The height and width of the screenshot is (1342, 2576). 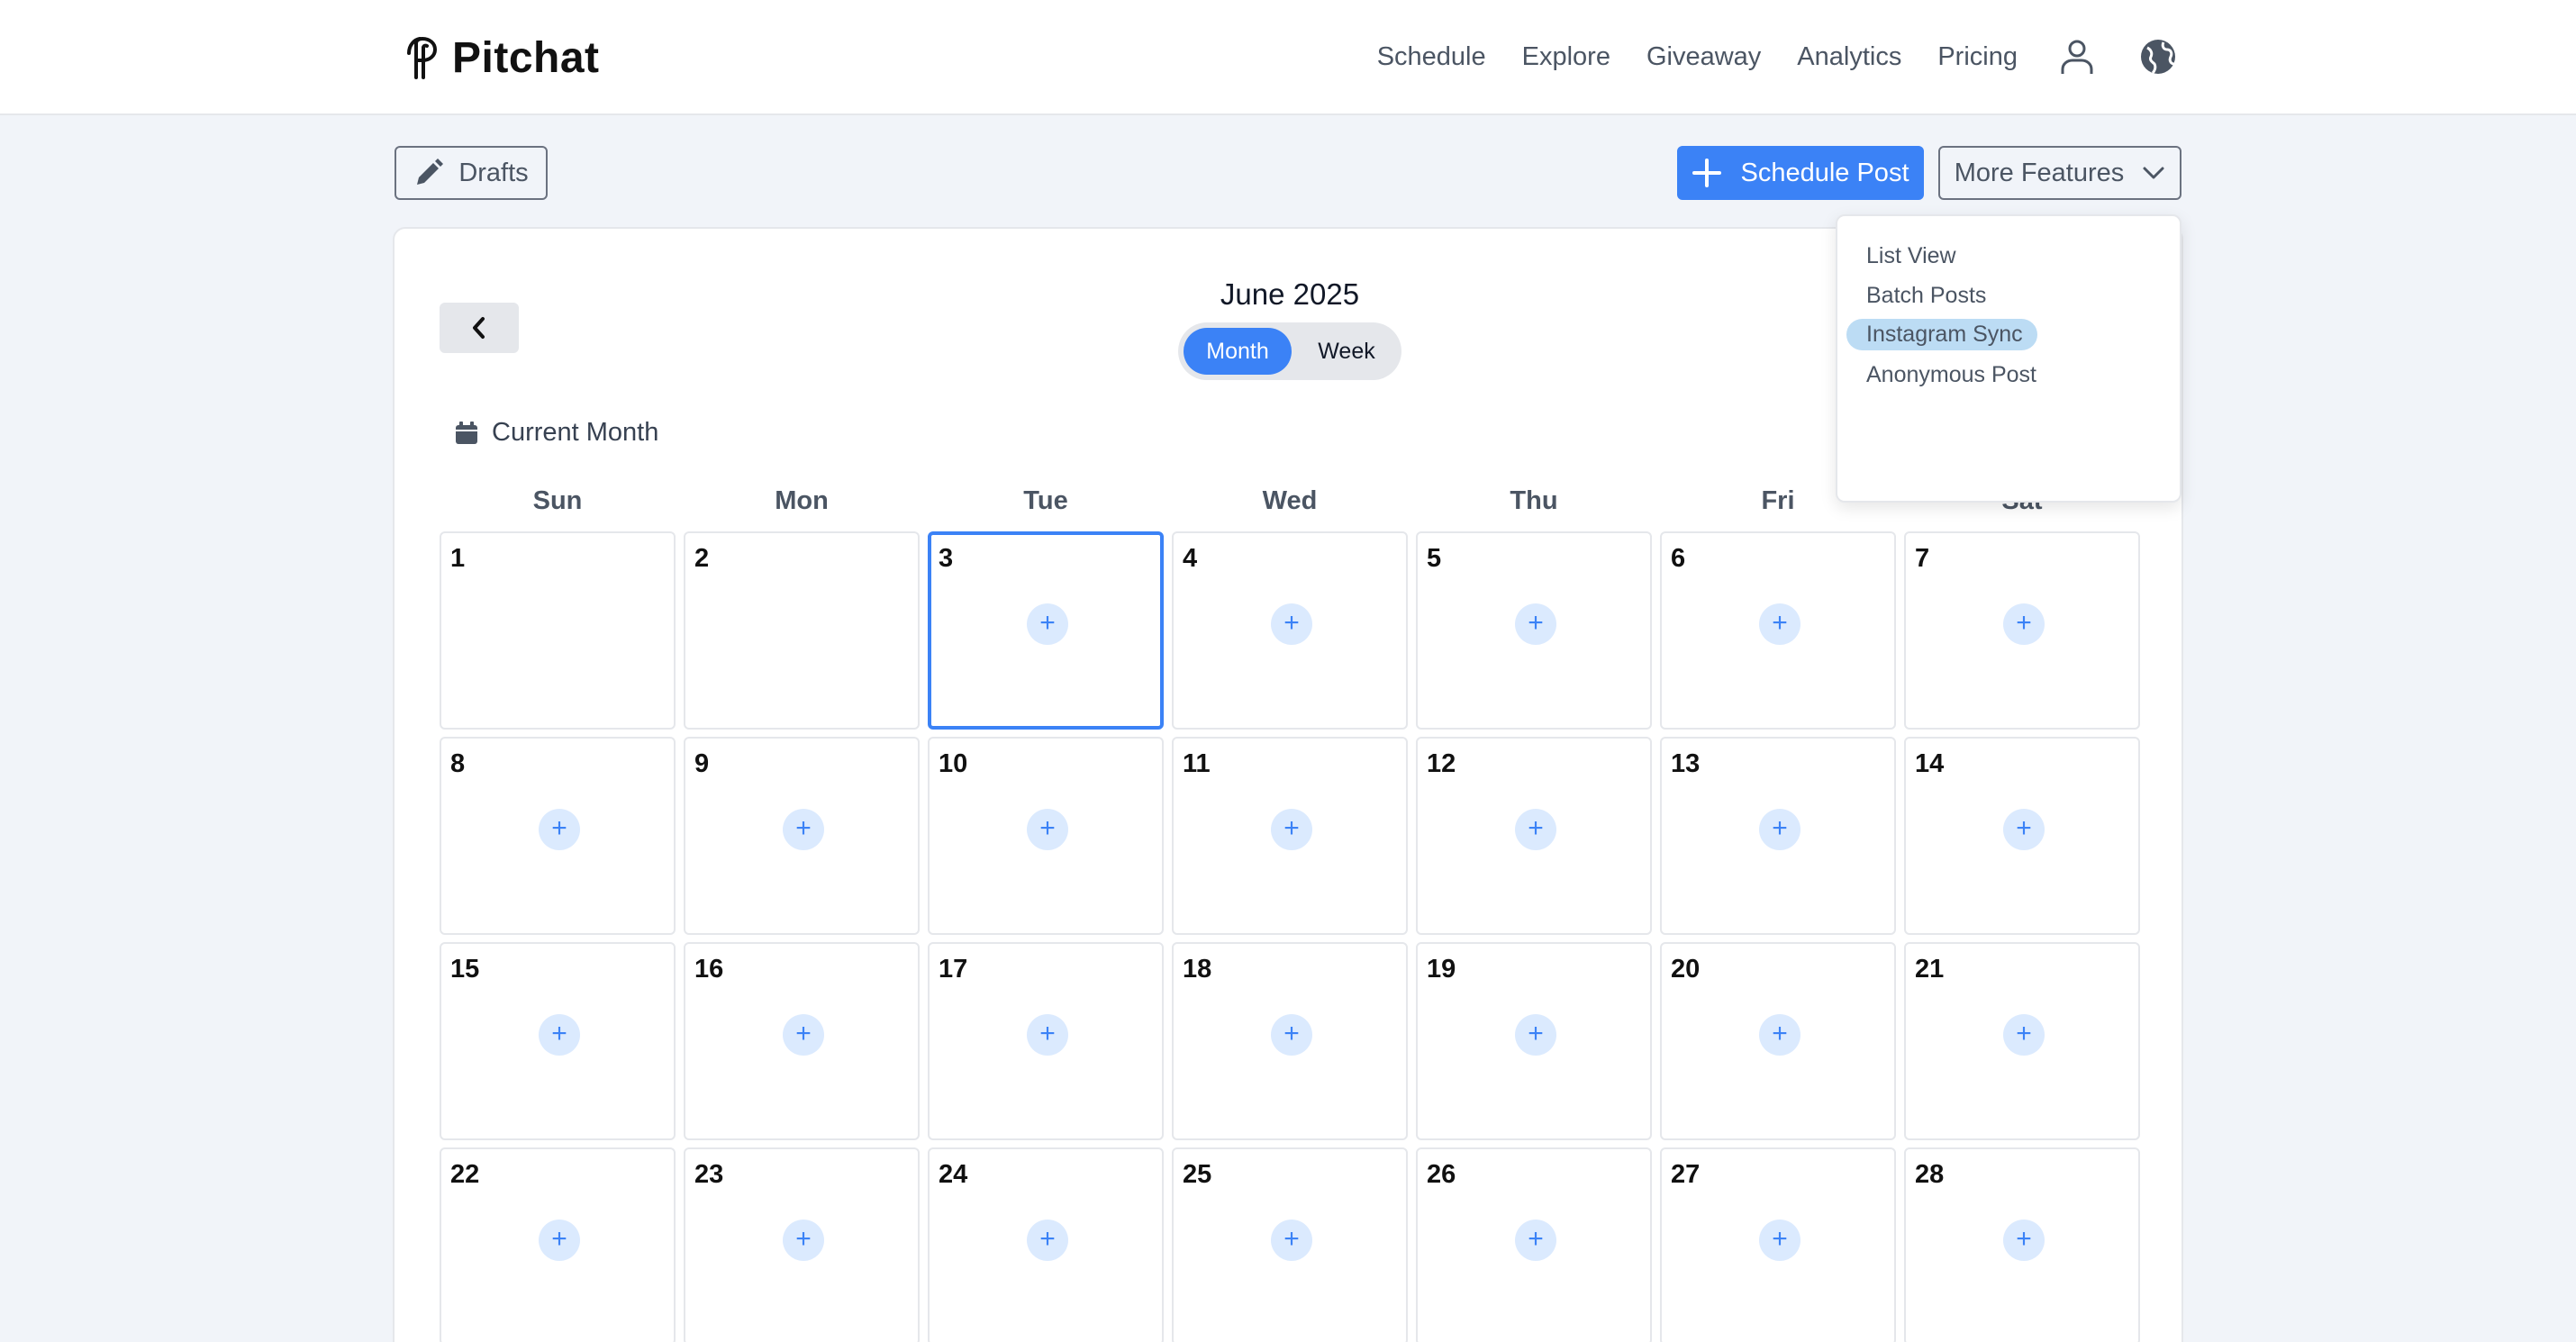 What do you see at coordinates (1197, 763) in the screenshot?
I see `day-number: 11` at bounding box center [1197, 763].